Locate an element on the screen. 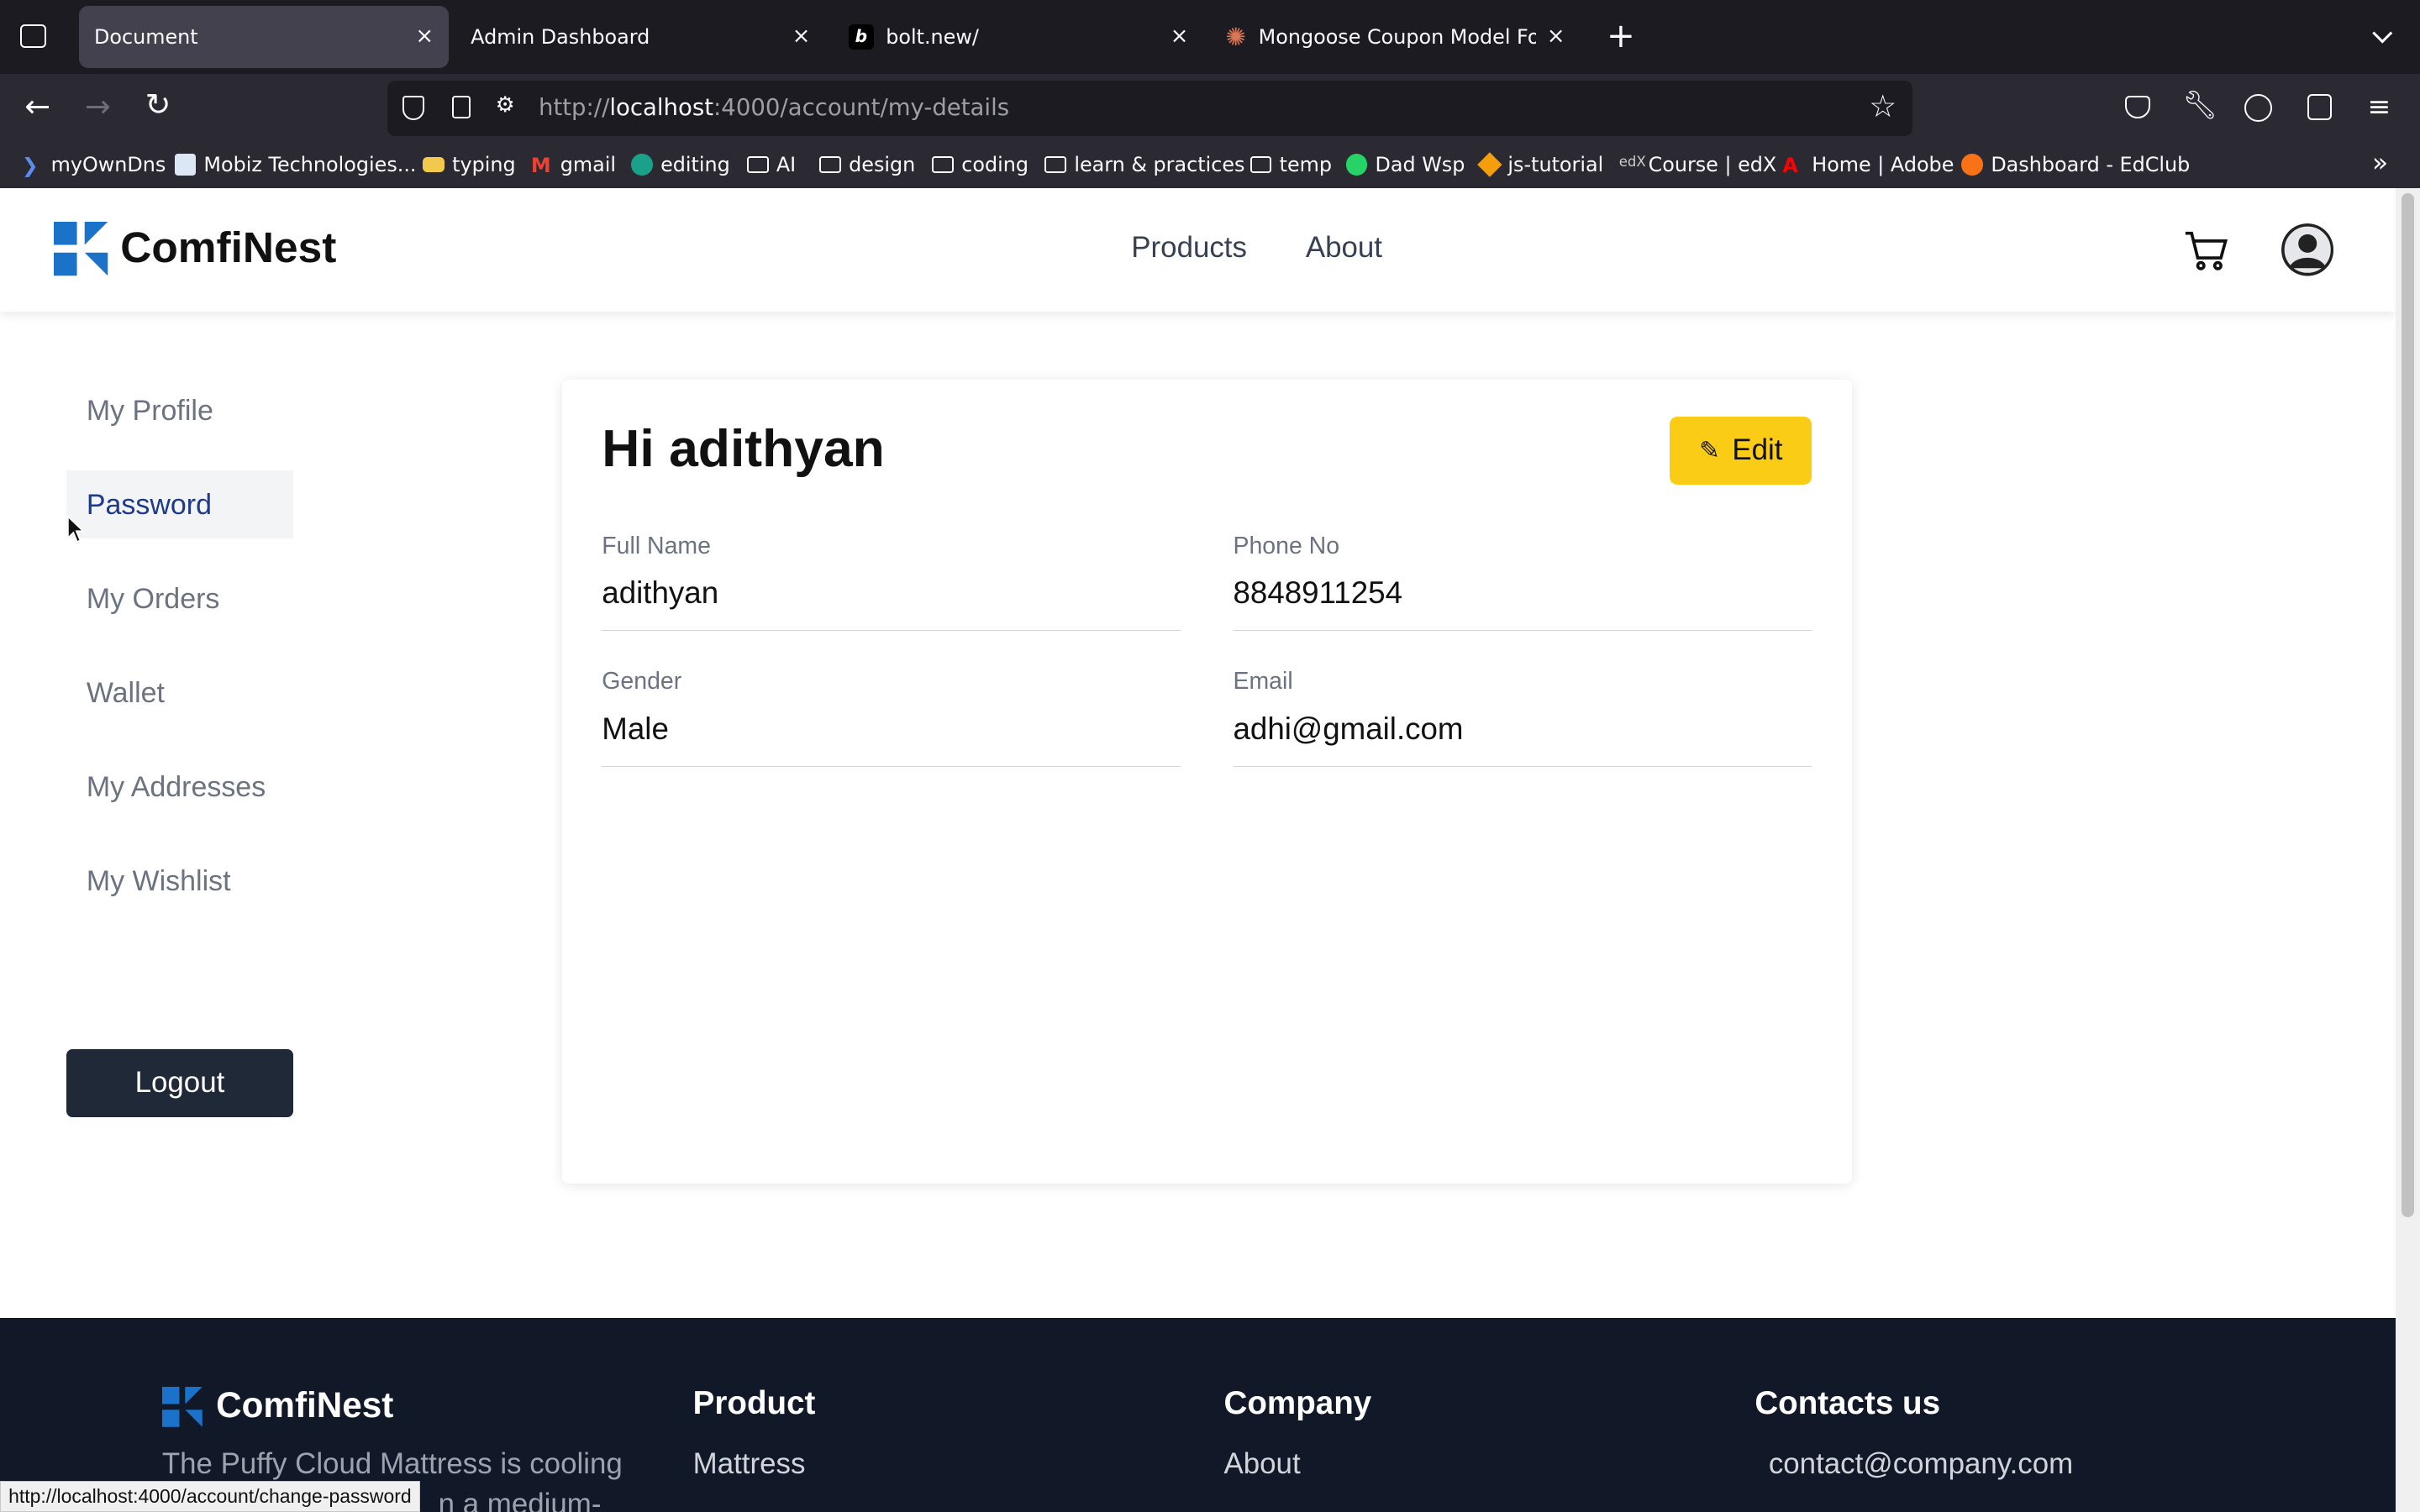  tracking-shield-icon is located at coordinates (413, 108).